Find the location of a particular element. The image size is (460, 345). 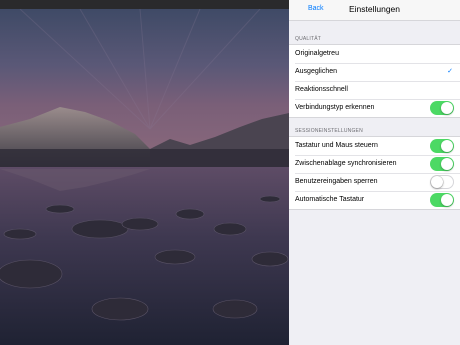

option-label: Reaktionsschnell is located at coordinates (321, 89).